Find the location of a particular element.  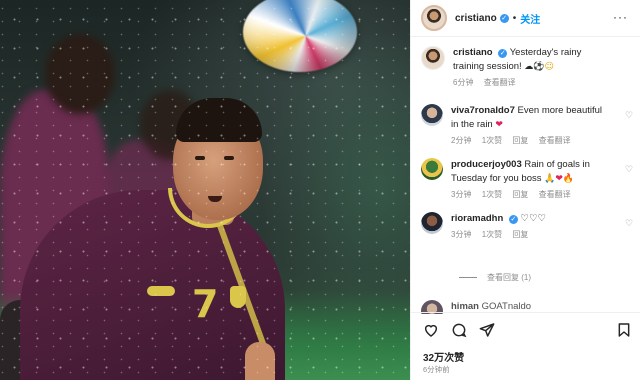

comment-text: ♡♡♡ is located at coordinates (533, 218).